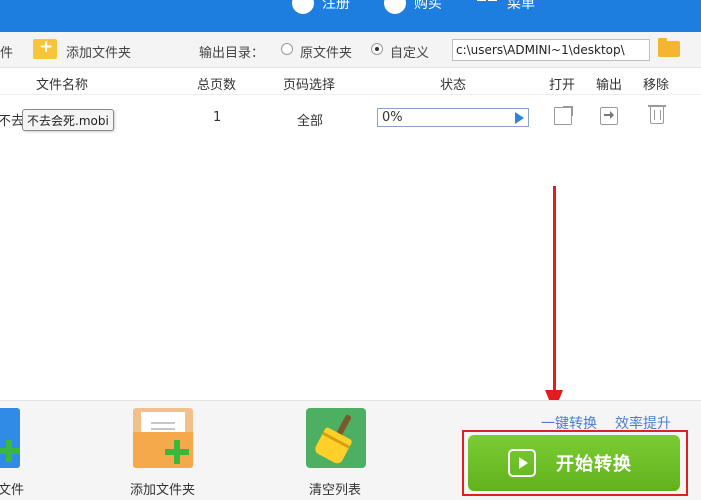 This screenshot has height=500, width=701. Describe the element at coordinates (395, 7) in the screenshot. I see `buy-icon` at that location.